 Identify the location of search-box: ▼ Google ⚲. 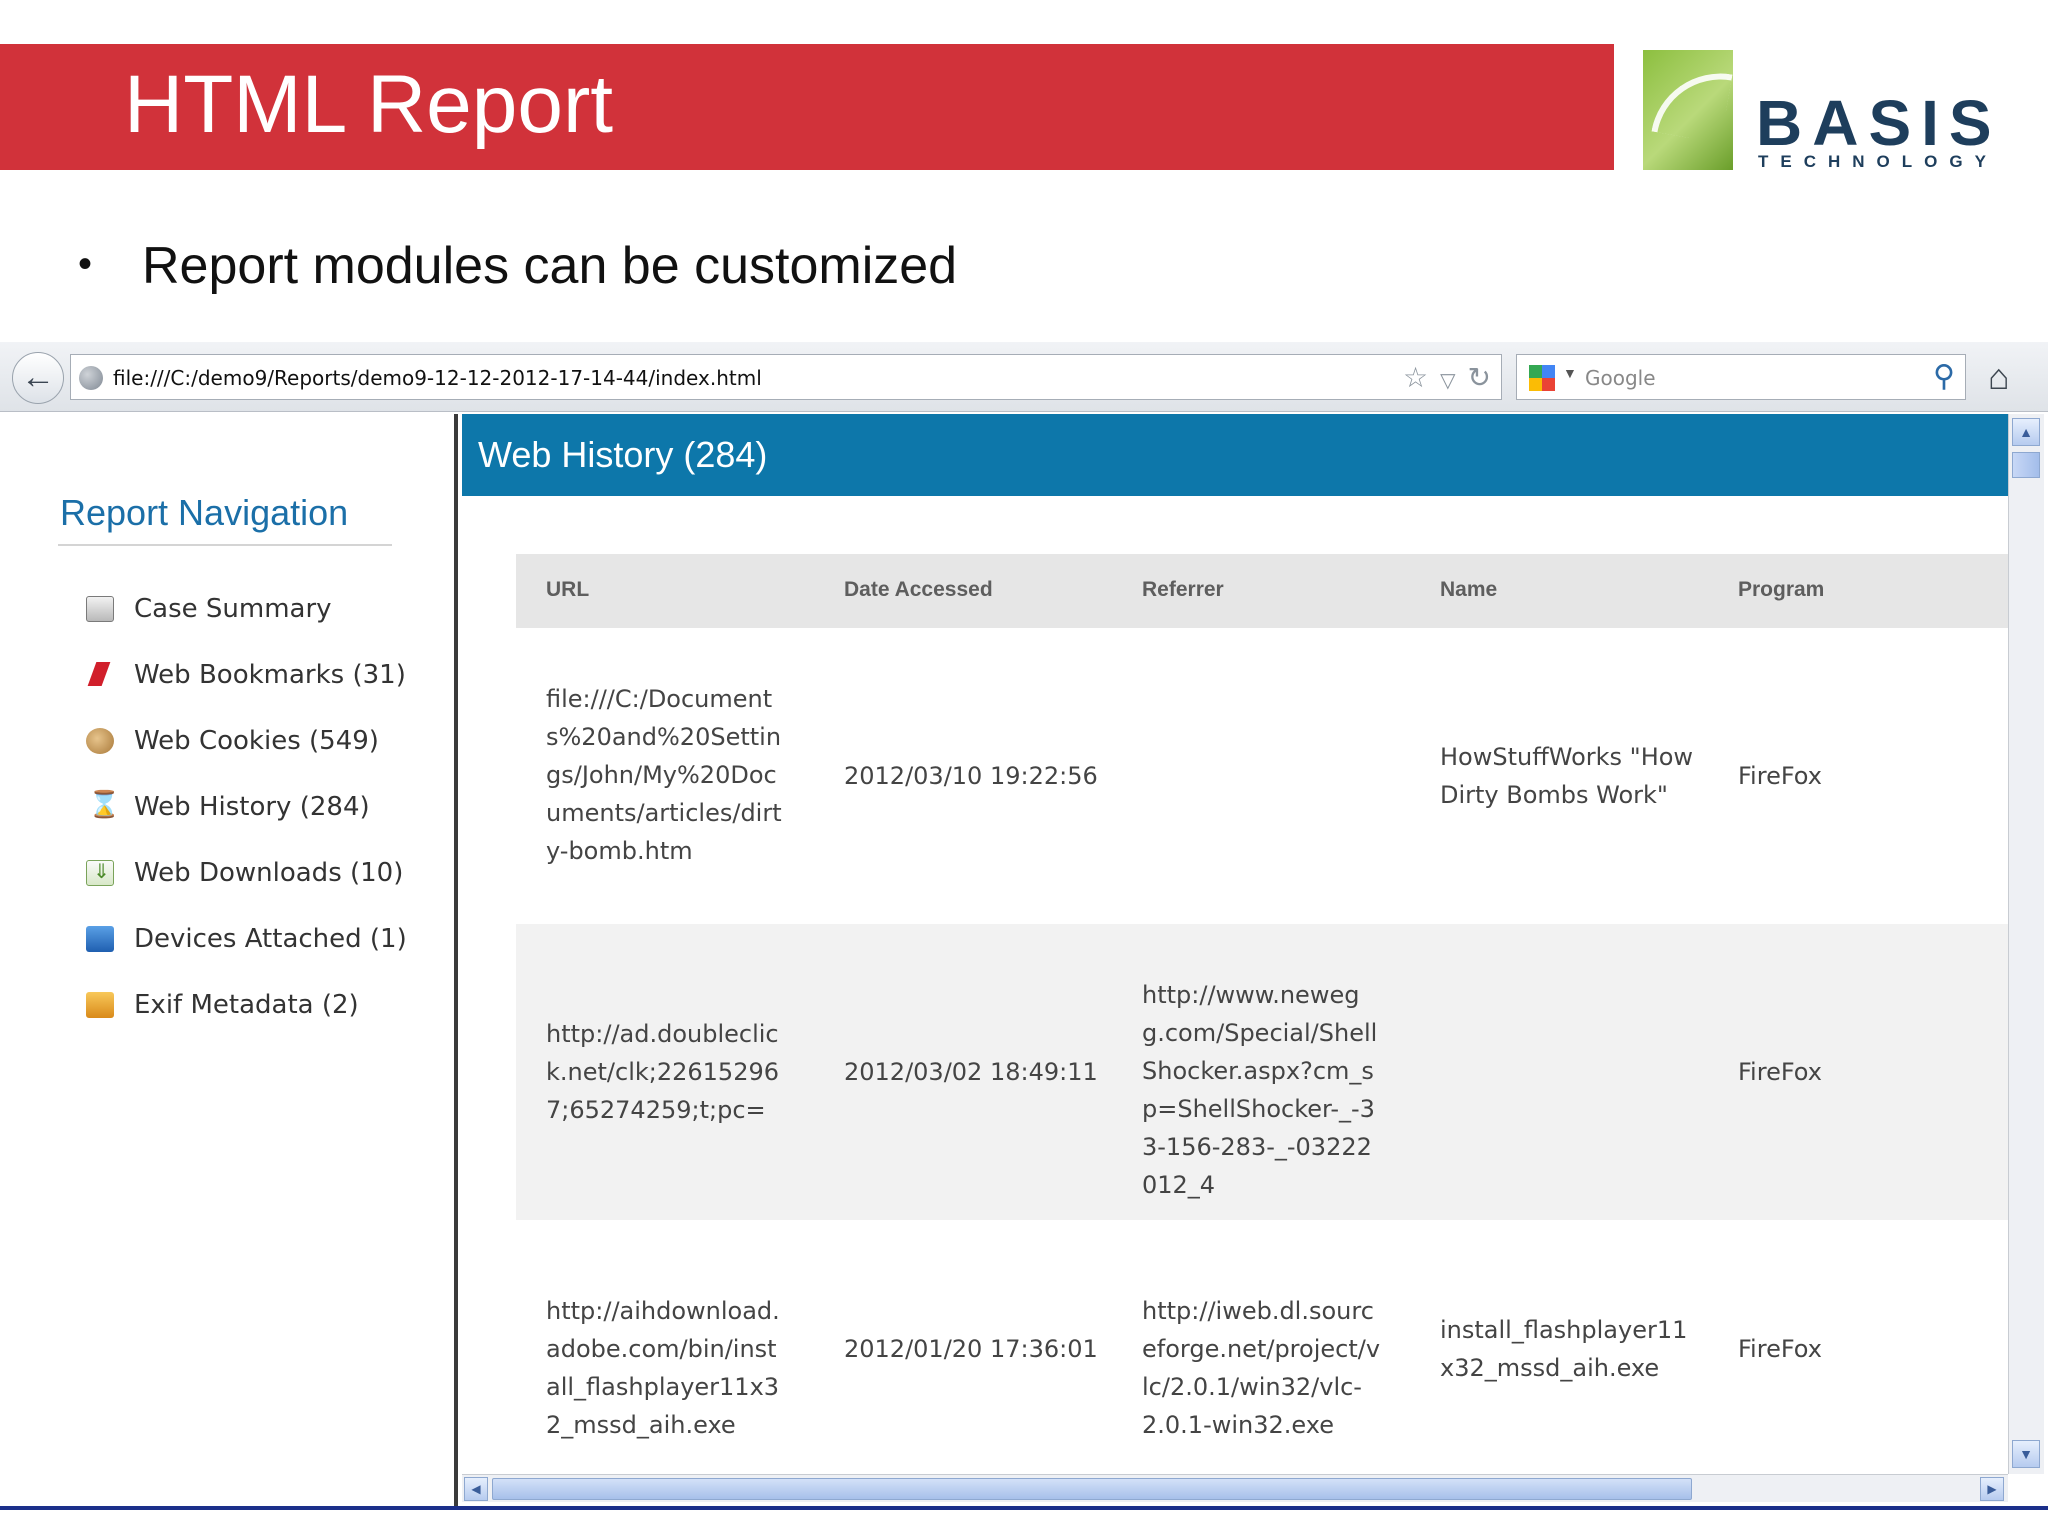
(1741, 377).